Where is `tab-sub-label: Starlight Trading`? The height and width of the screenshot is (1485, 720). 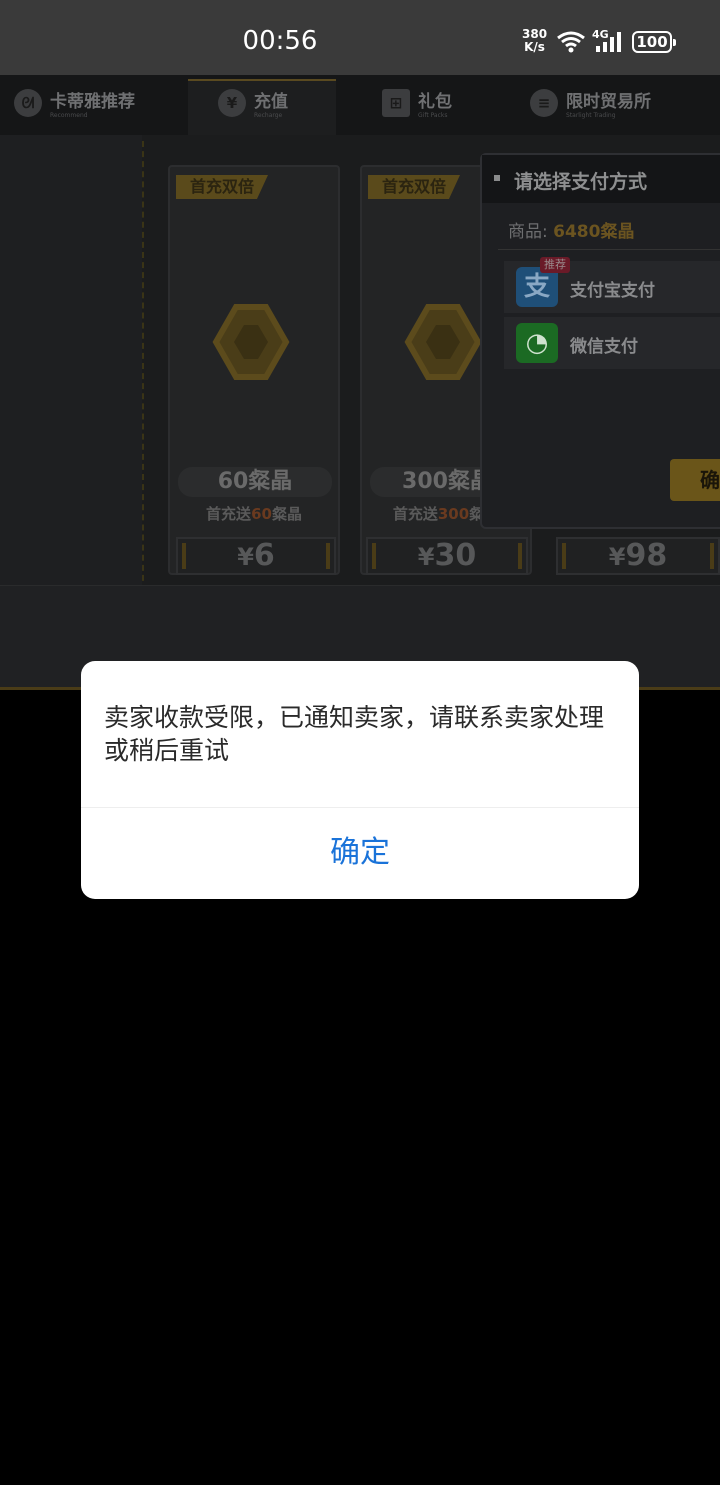 tab-sub-label: Starlight Trading is located at coordinates (591, 115).